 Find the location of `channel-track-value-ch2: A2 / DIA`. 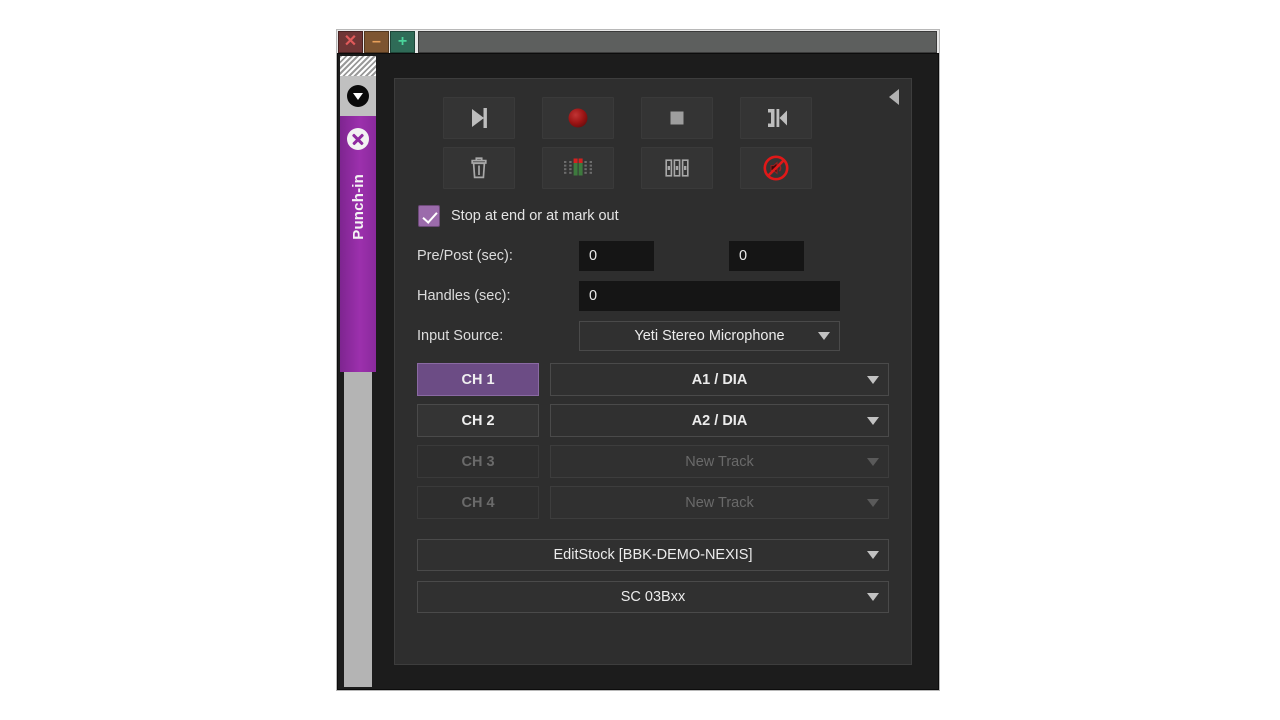

channel-track-value-ch2: A2 / DIA is located at coordinates (719, 420).